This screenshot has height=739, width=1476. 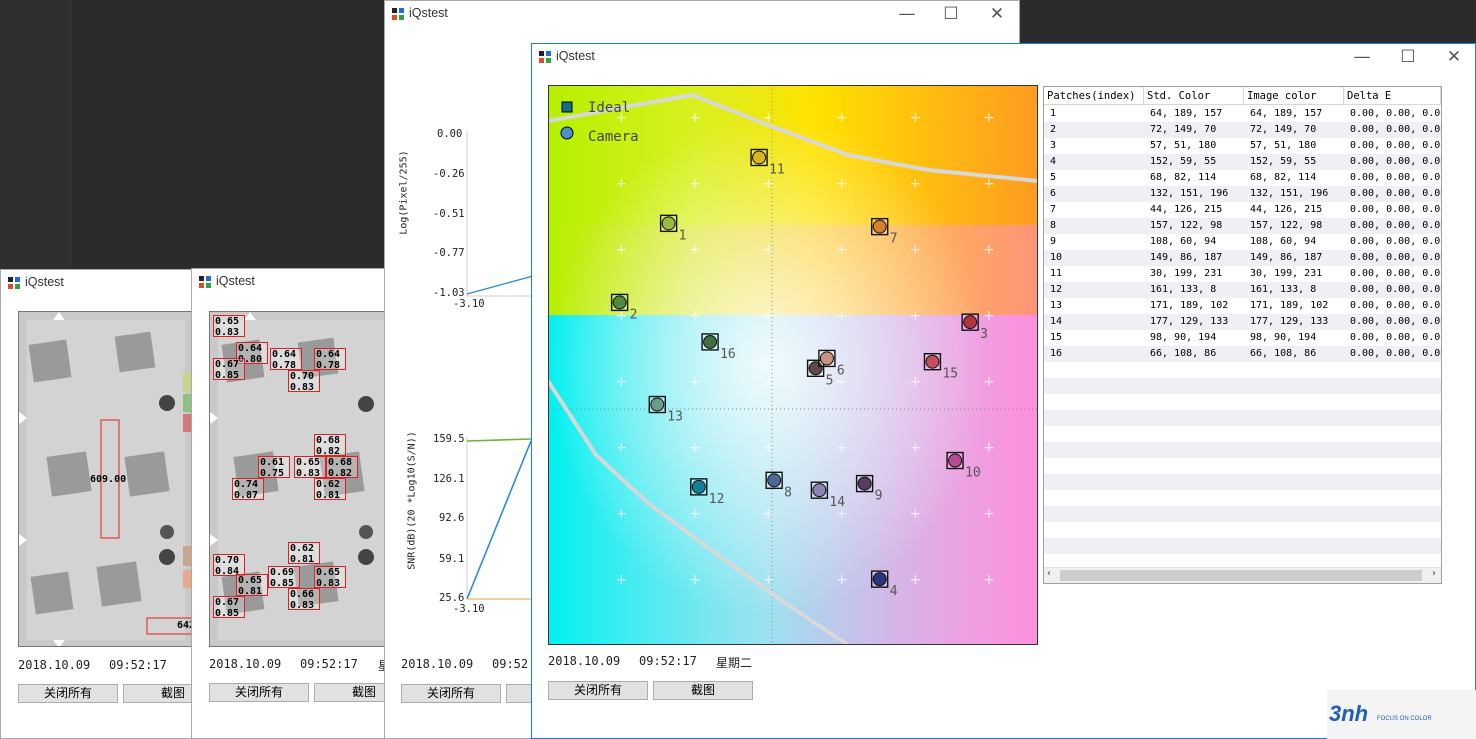 I want to click on patch-index-label: 3, so click(x=984, y=334).